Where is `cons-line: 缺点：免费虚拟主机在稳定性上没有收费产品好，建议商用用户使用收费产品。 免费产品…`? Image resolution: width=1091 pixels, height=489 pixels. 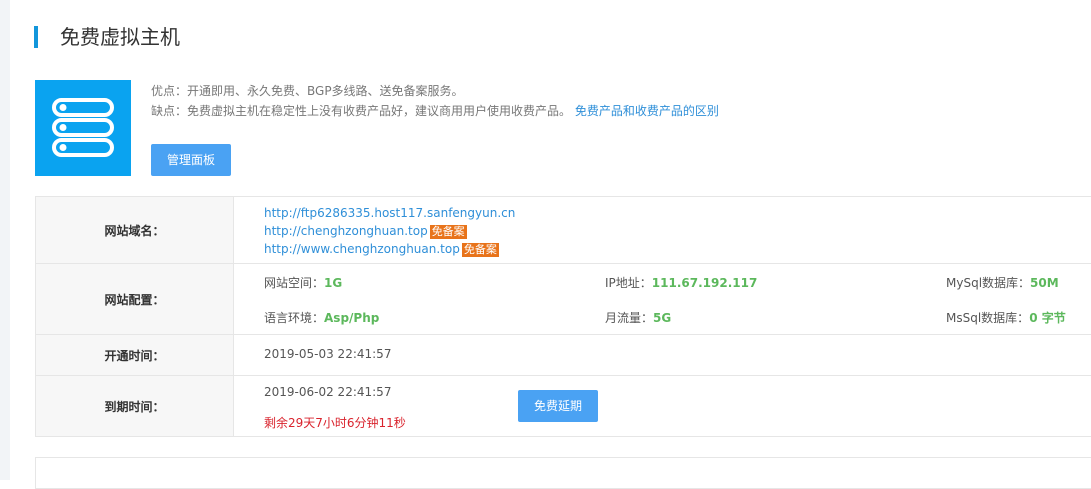 cons-line: 缺点：免费虚拟主机在稳定性上没有收费产品好，建议商用用户使用收费产品。 免费产品… is located at coordinates (435, 111).